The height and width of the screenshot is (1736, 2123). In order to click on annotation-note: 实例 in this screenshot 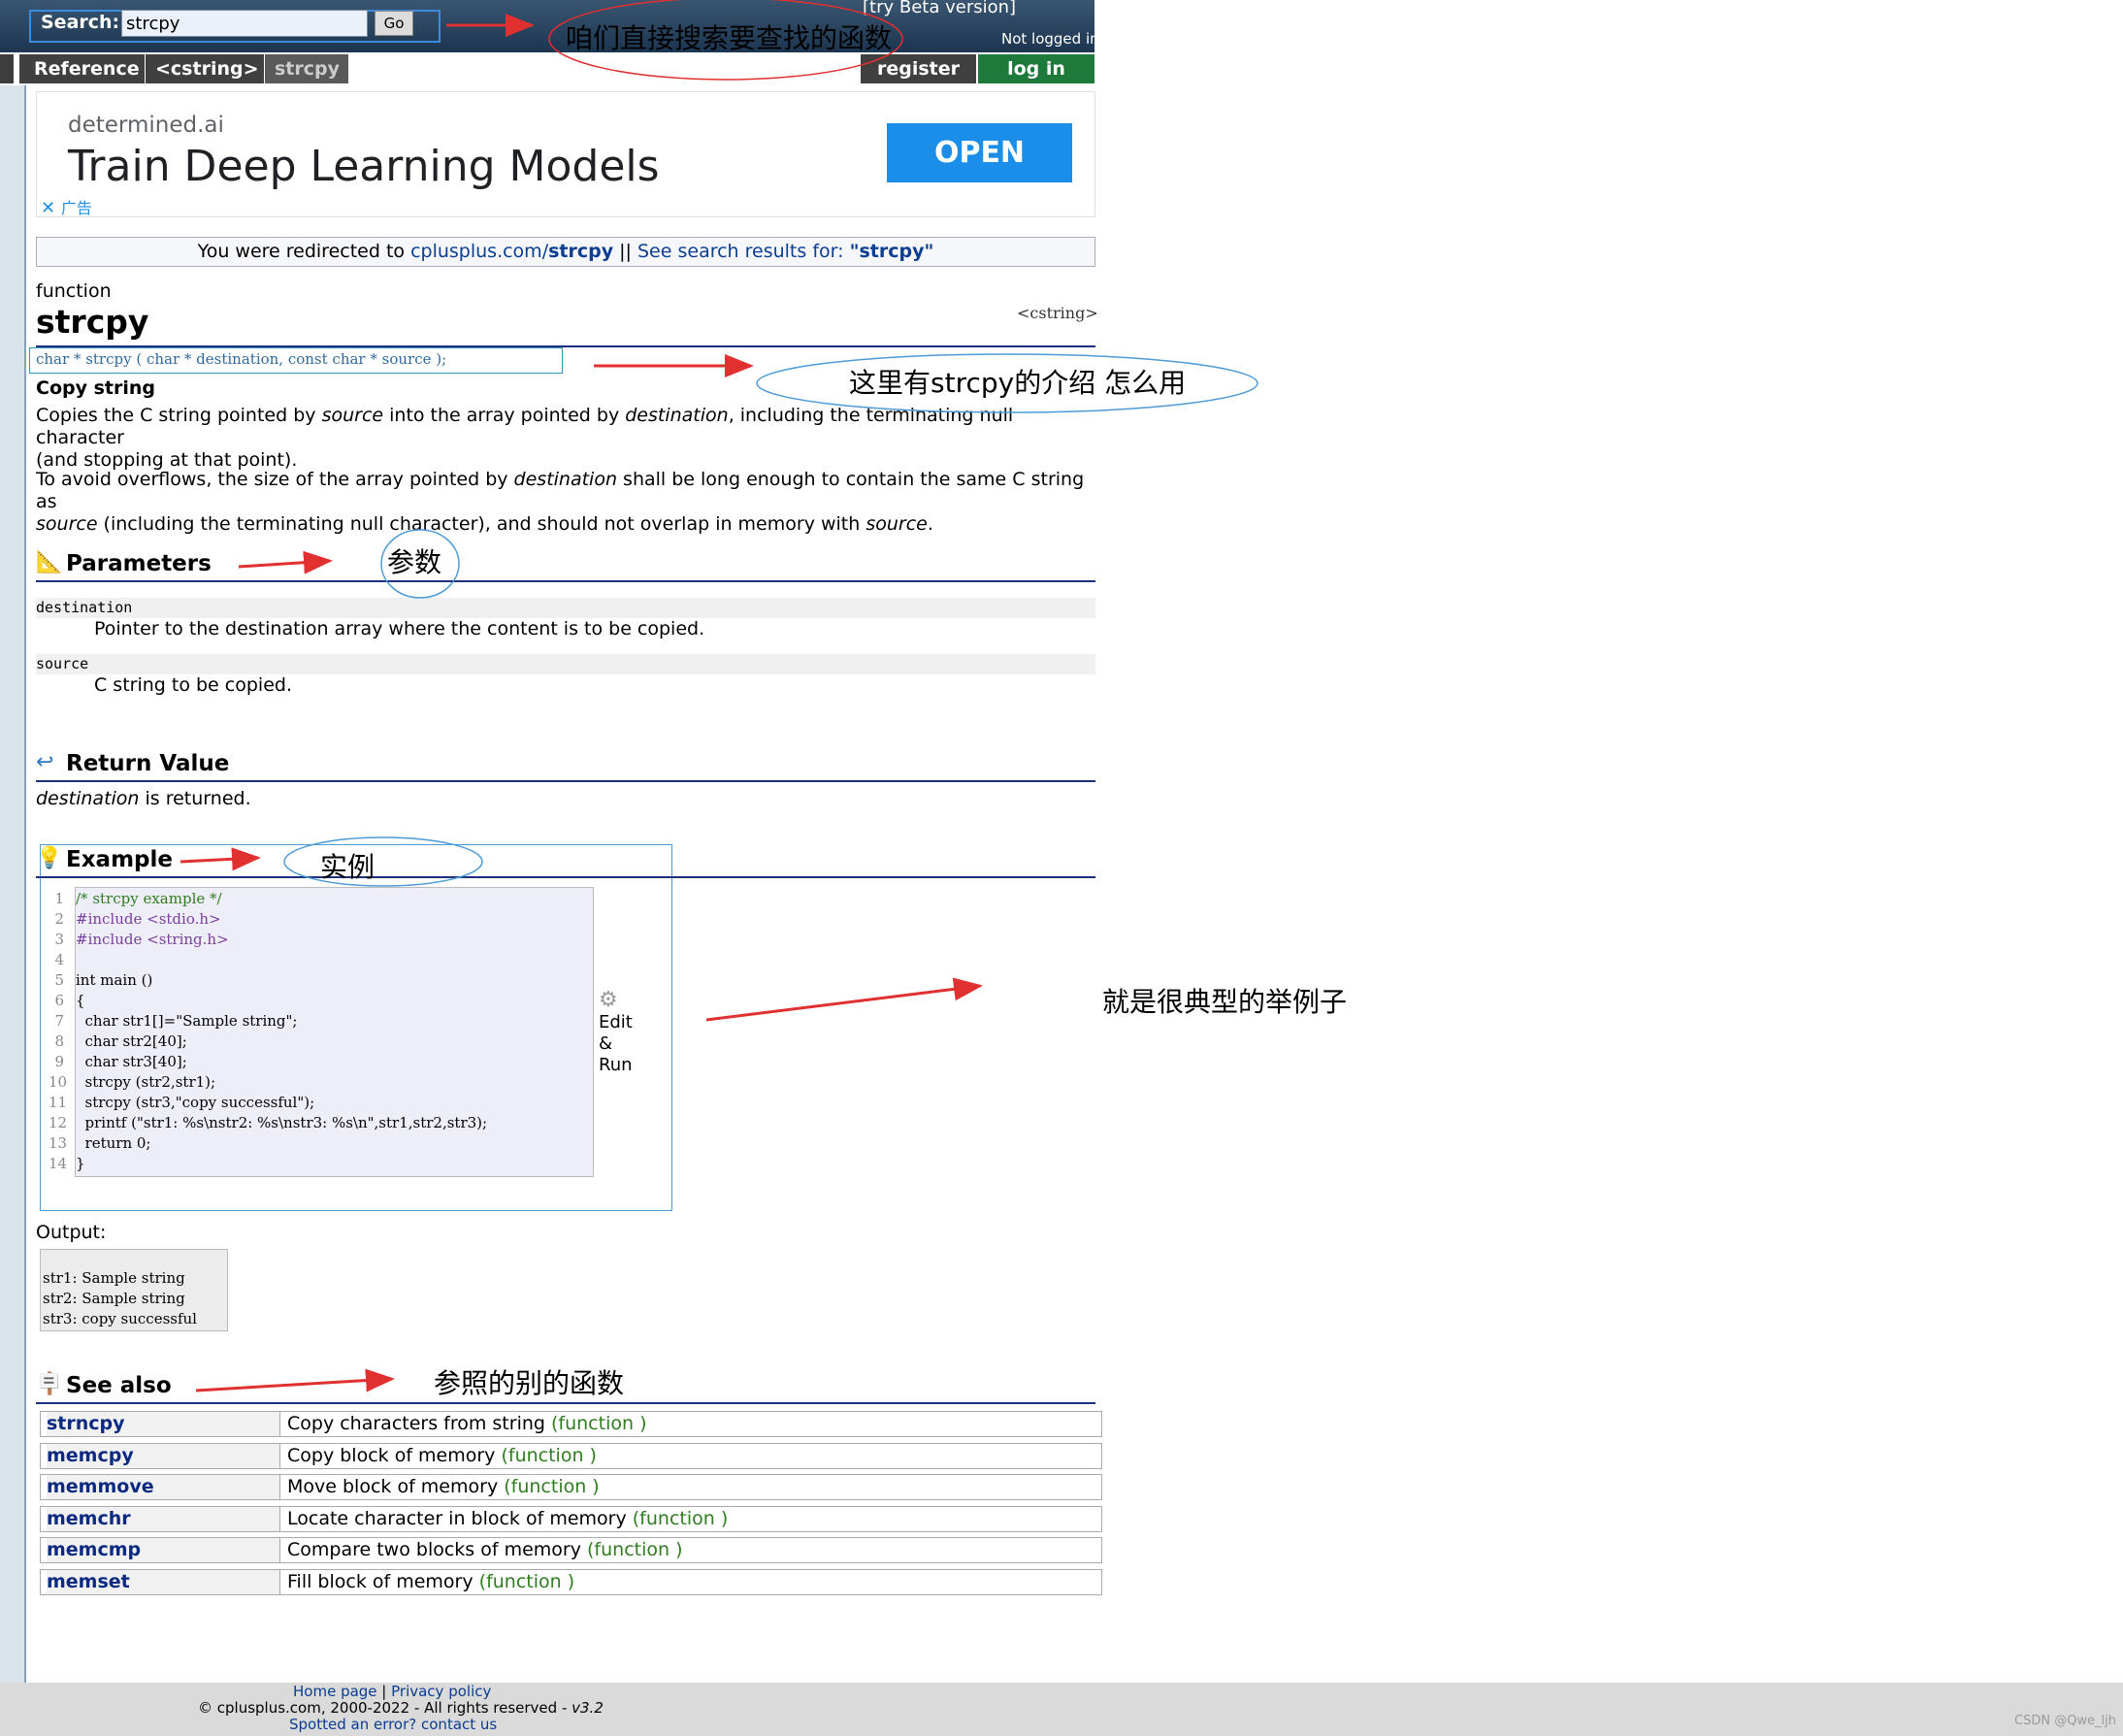, I will do `click(348, 867)`.